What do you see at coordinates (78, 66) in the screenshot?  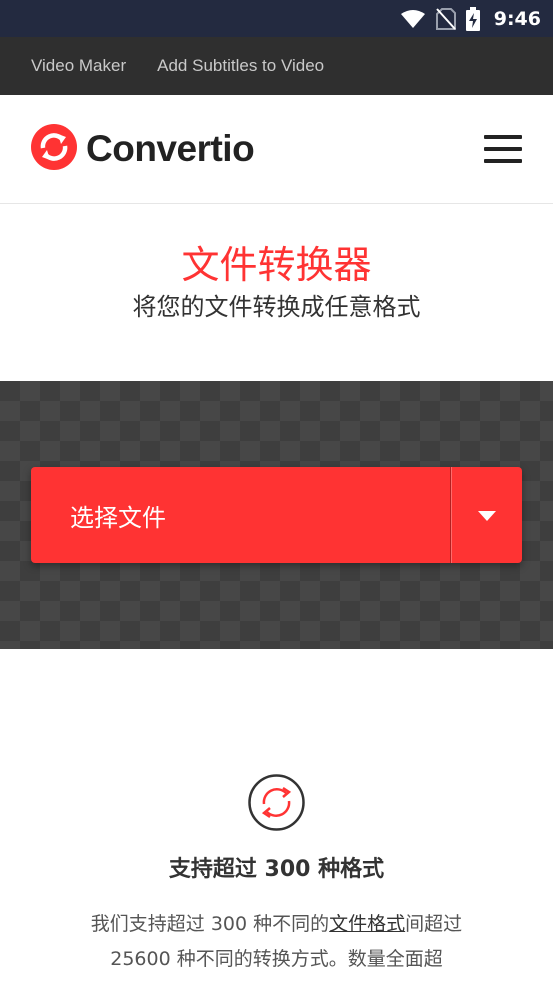 I see `link-video-maker: Video Maker` at bounding box center [78, 66].